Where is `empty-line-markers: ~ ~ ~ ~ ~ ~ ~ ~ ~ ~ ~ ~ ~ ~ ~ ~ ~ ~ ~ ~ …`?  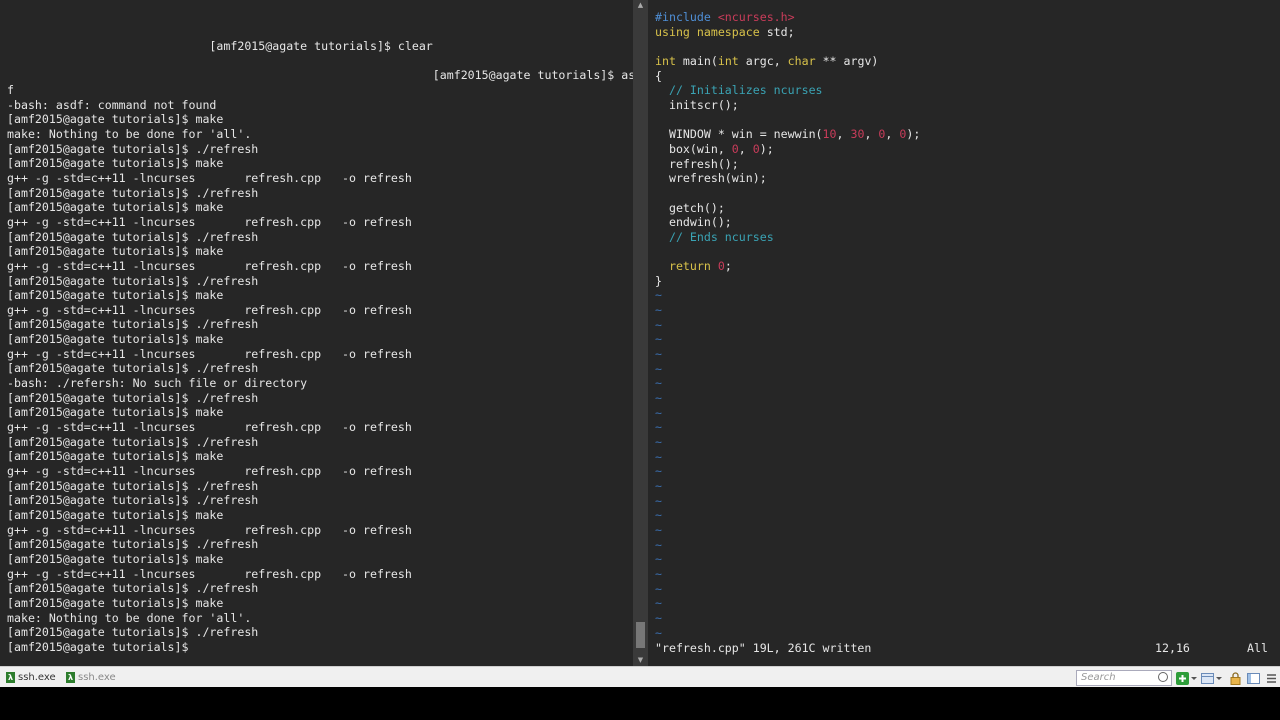 empty-line-markers: ~ ~ ~ ~ ~ ~ ~ ~ ~ ~ ~ ~ ~ ~ ~ ~ ~ ~ ~ ~ … is located at coordinates (658, 464).